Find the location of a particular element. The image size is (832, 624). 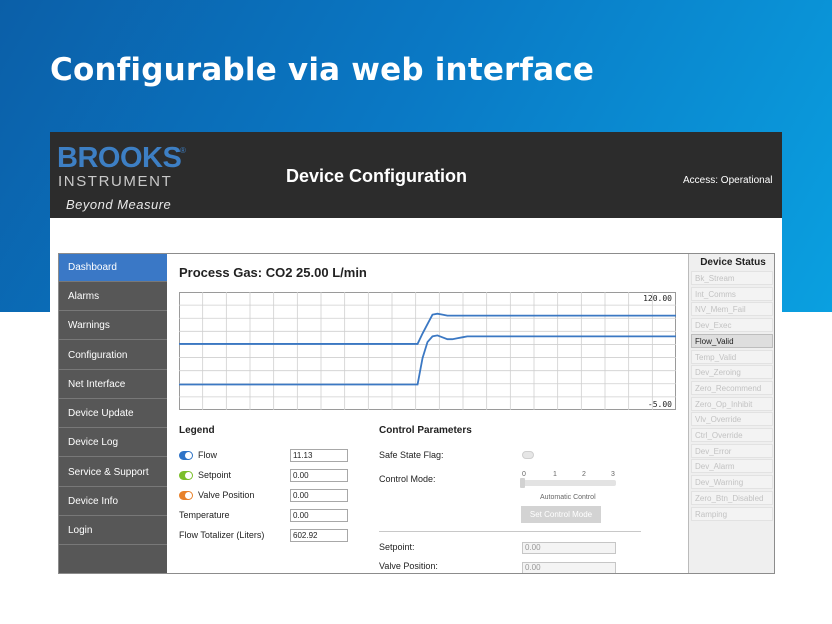

control-mode-slider-handle is located at coordinates (522, 483).